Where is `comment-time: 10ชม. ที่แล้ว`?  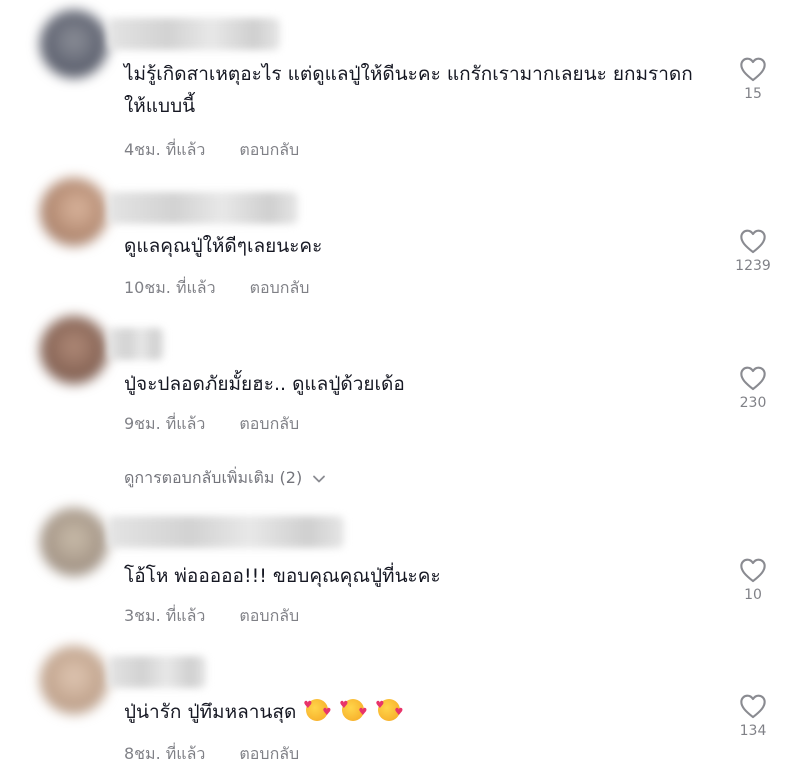
comment-time: 10ชม. ที่แล้ว is located at coordinates (170, 287).